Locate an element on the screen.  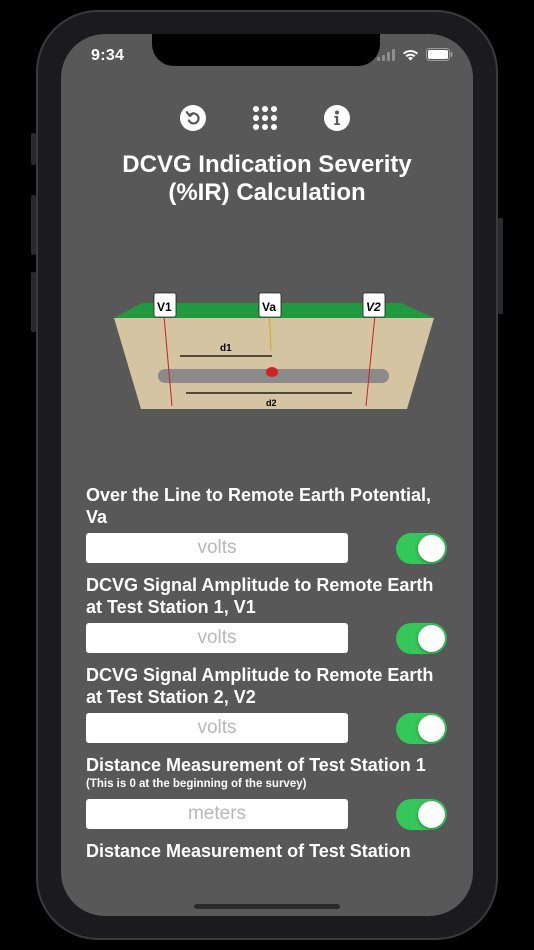
field-row-v2 is located at coordinates (268, 728).